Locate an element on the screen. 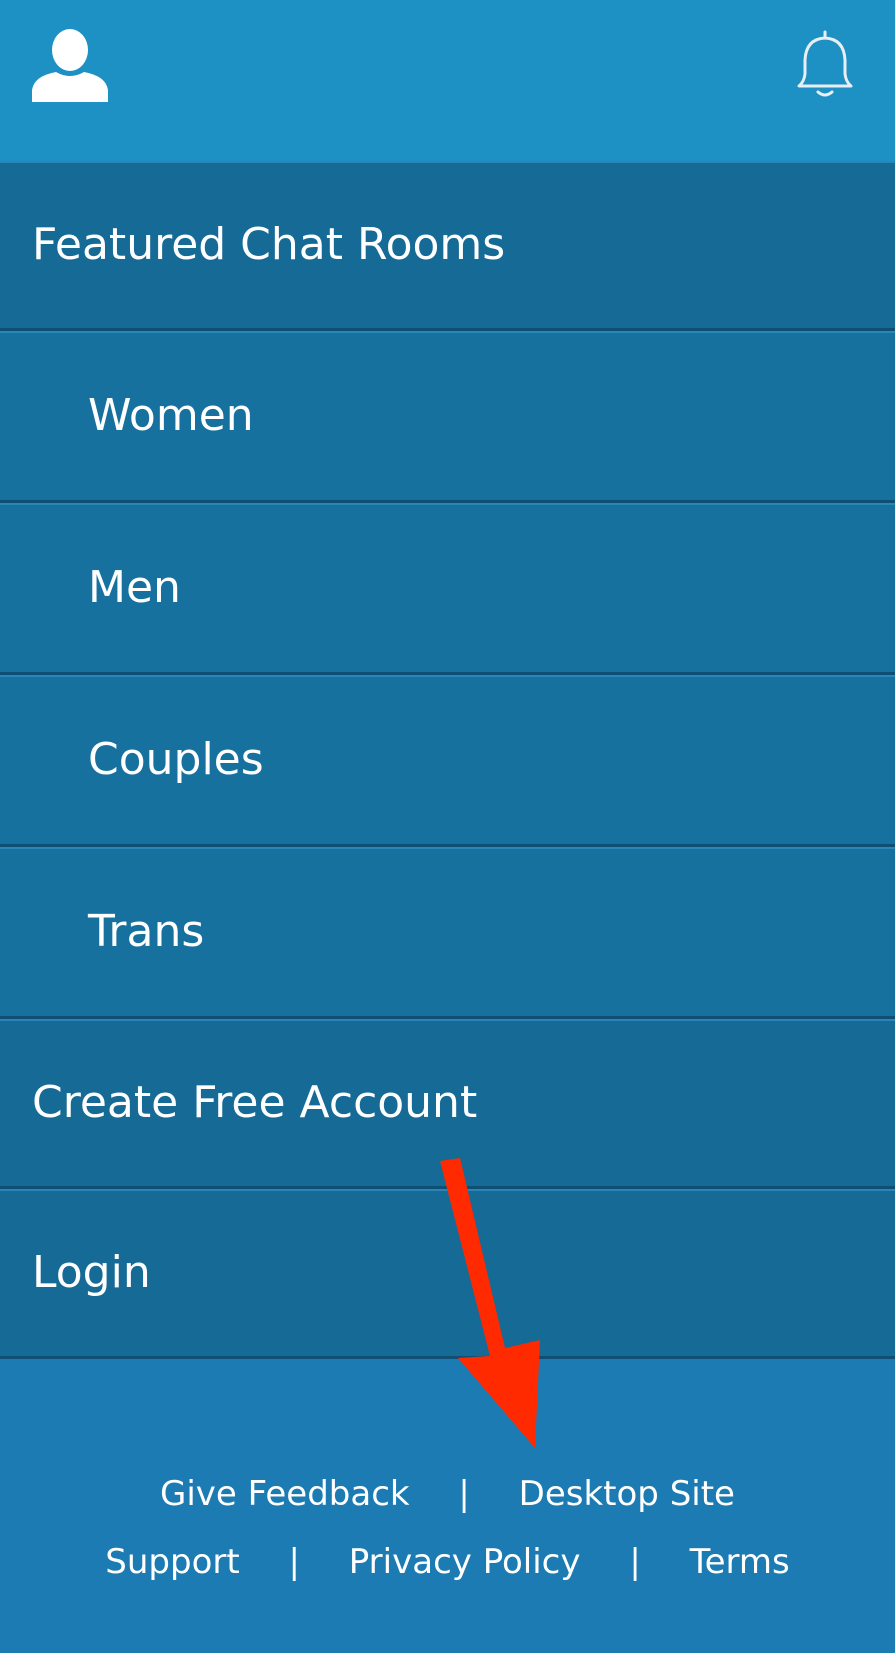  menu-item-create-free-account: Create Free Account is located at coordinates (447, 1104).